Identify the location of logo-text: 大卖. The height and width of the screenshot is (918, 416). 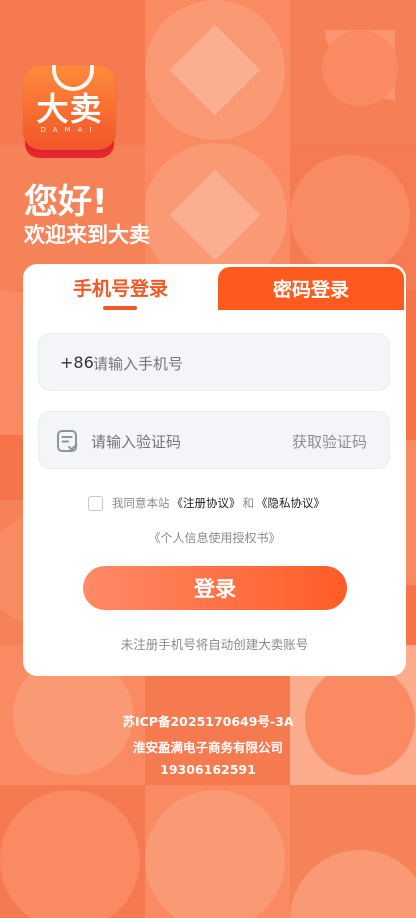
(69, 109).